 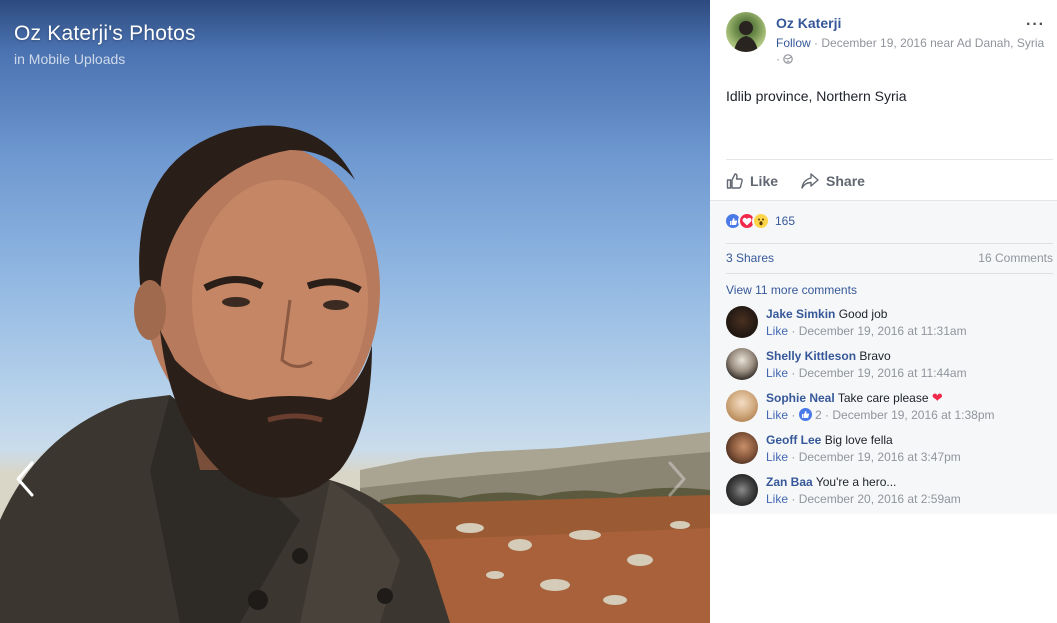 What do you see at coordinates (780, 59) in the screenshot?
I see `meta-tail: ·` at bounding box center [780, 59].